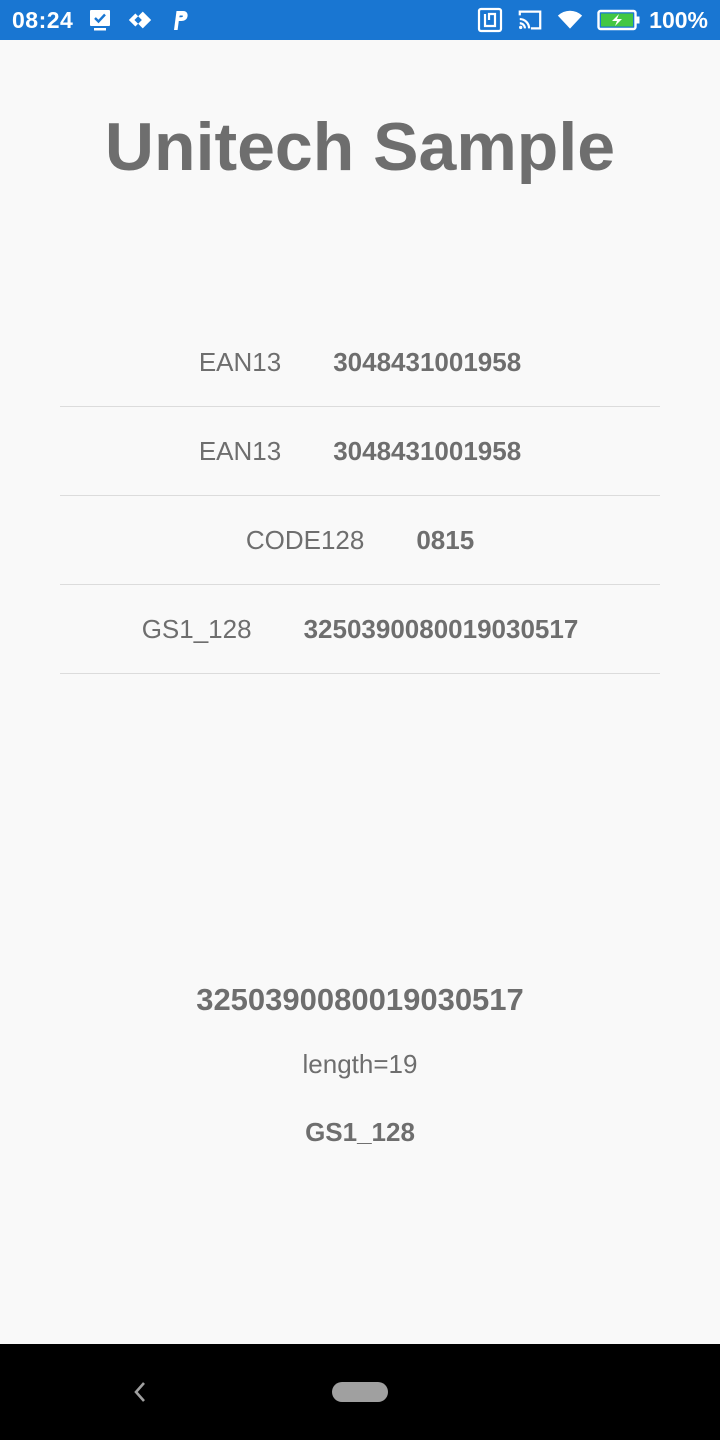 Image resolution: width=720 pixels, height=1440 pixels. I want to click on parking-icon, so click(180, 20).